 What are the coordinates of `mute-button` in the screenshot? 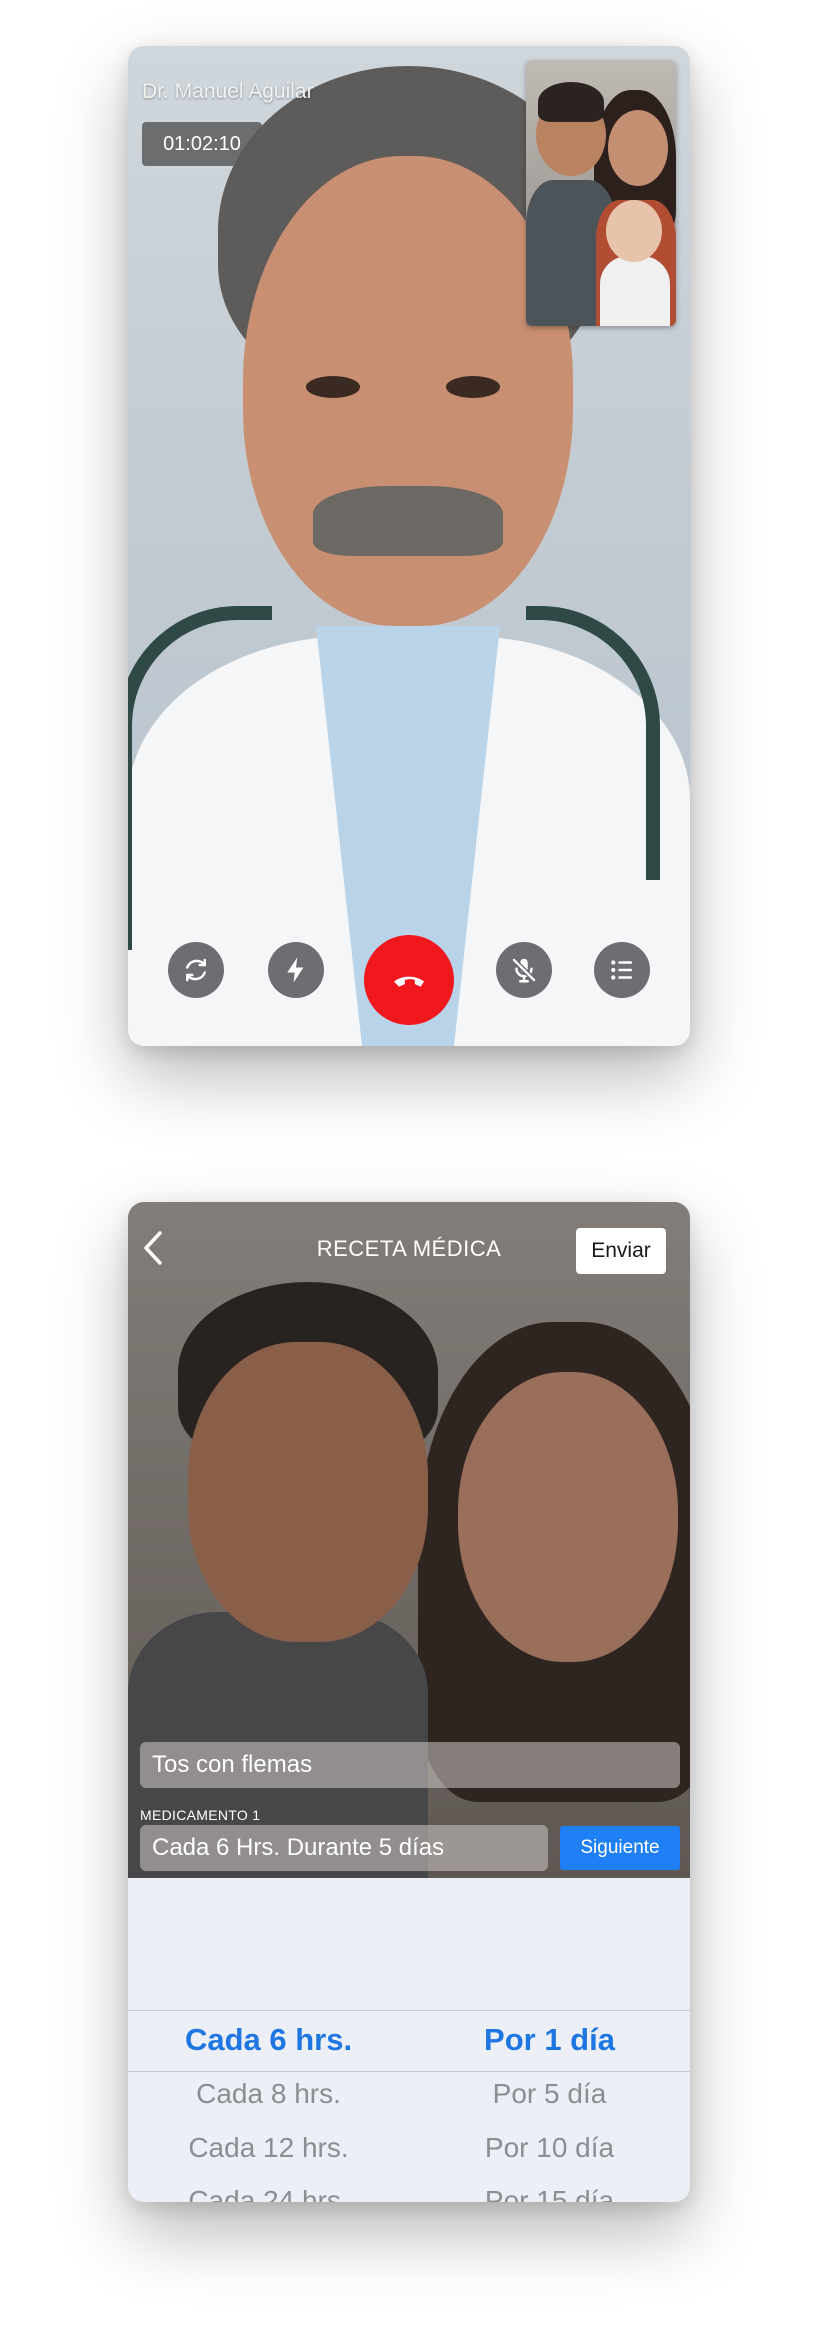 It's located at (524, 970).